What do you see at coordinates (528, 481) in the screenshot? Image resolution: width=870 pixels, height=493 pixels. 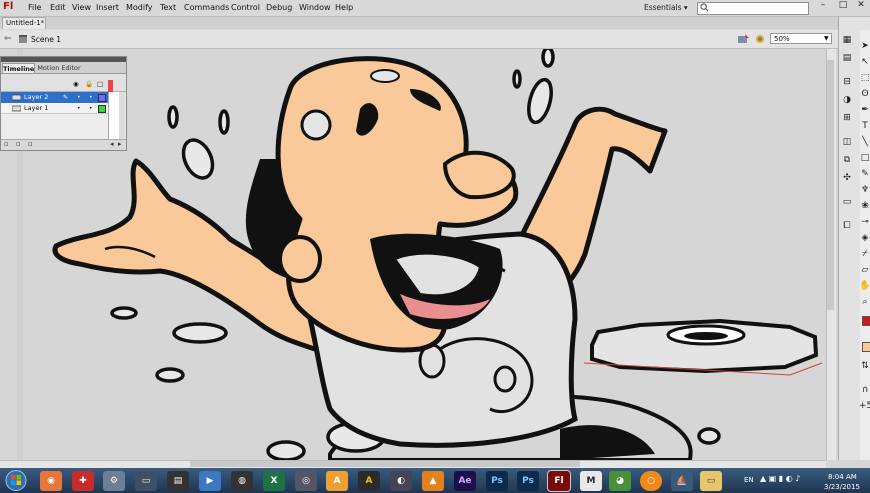 I see `photoshop-icon-2: Ps` at bounding box center [528, 481].